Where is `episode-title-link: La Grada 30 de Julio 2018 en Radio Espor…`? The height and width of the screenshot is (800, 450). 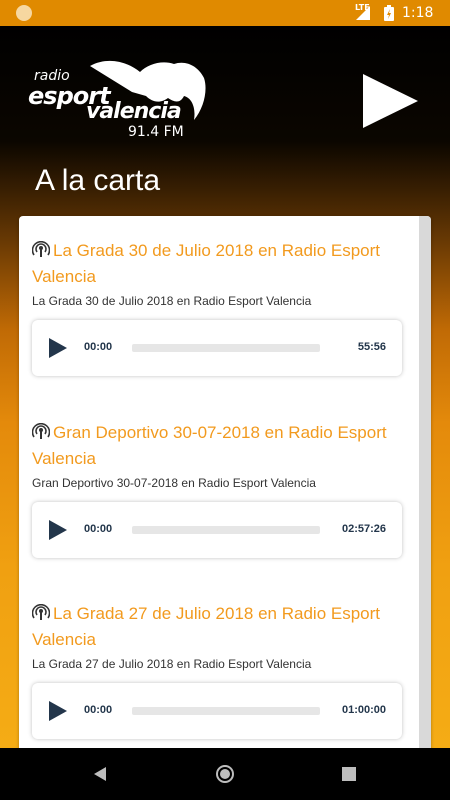
episode-title-link: La Grada 30 de Julio 2018 en Radio Espor… is located at coordinates (222, 264).